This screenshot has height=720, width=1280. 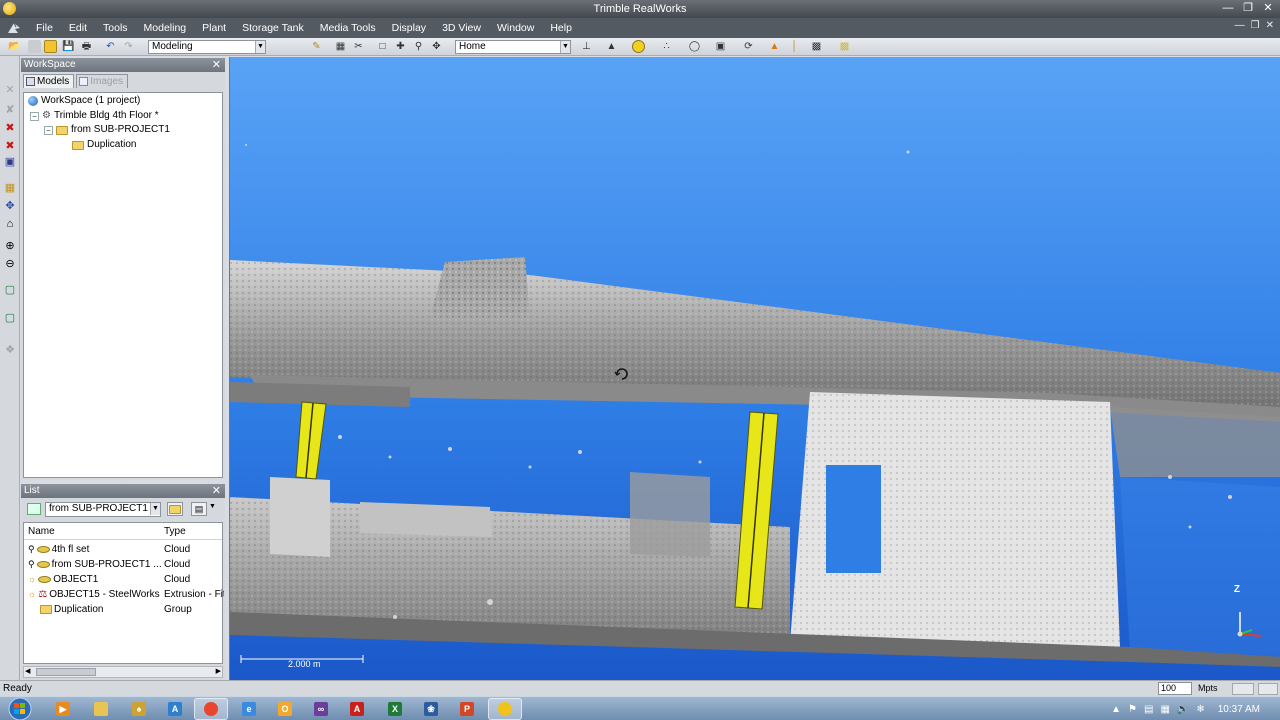 What do you see at coordinates (1200, 709) in the screenshot?
I see `bluetooth-icon: ❄` at bounding box center [1200, 709].